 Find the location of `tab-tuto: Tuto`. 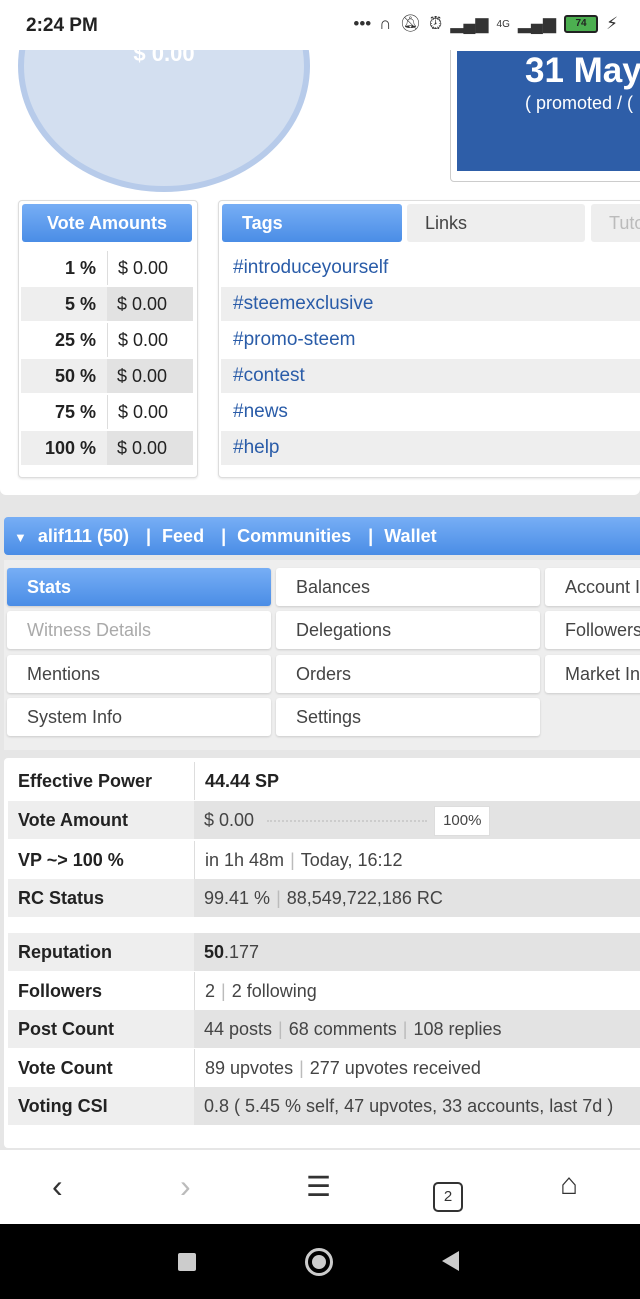

tab-tuto: Tuto is located at coordinates (615, 223).